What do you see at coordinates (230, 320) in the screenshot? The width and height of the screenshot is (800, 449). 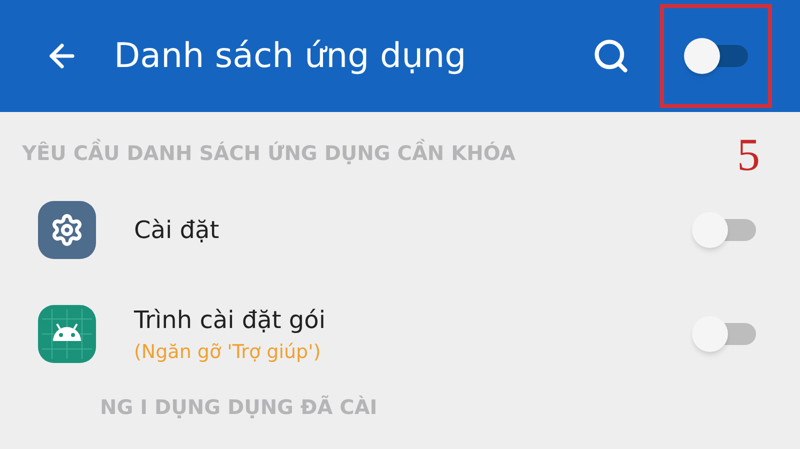 I see `app-name: Trình cài đặt gói` at bounding box center [230, 320].